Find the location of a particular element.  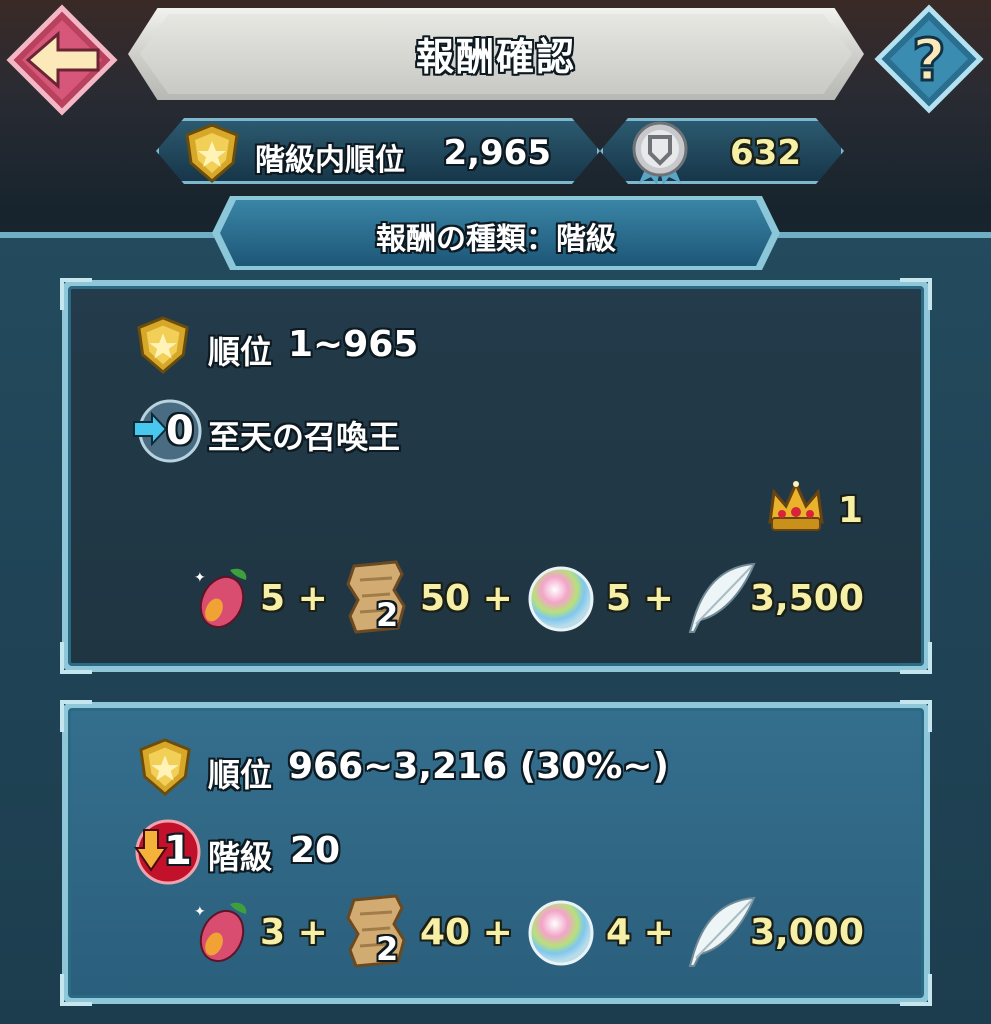

tier-2-change-badge: 1 is located at coordinates (178, 851).